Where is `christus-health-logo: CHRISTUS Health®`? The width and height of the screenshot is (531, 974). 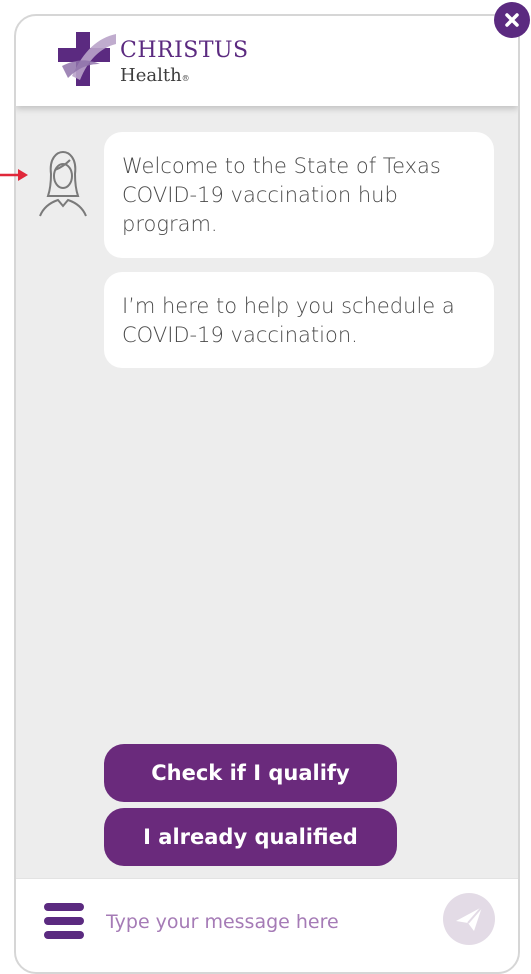 christus-health-logo: CHRISTUS Health® is located at coordinates (154, 60).